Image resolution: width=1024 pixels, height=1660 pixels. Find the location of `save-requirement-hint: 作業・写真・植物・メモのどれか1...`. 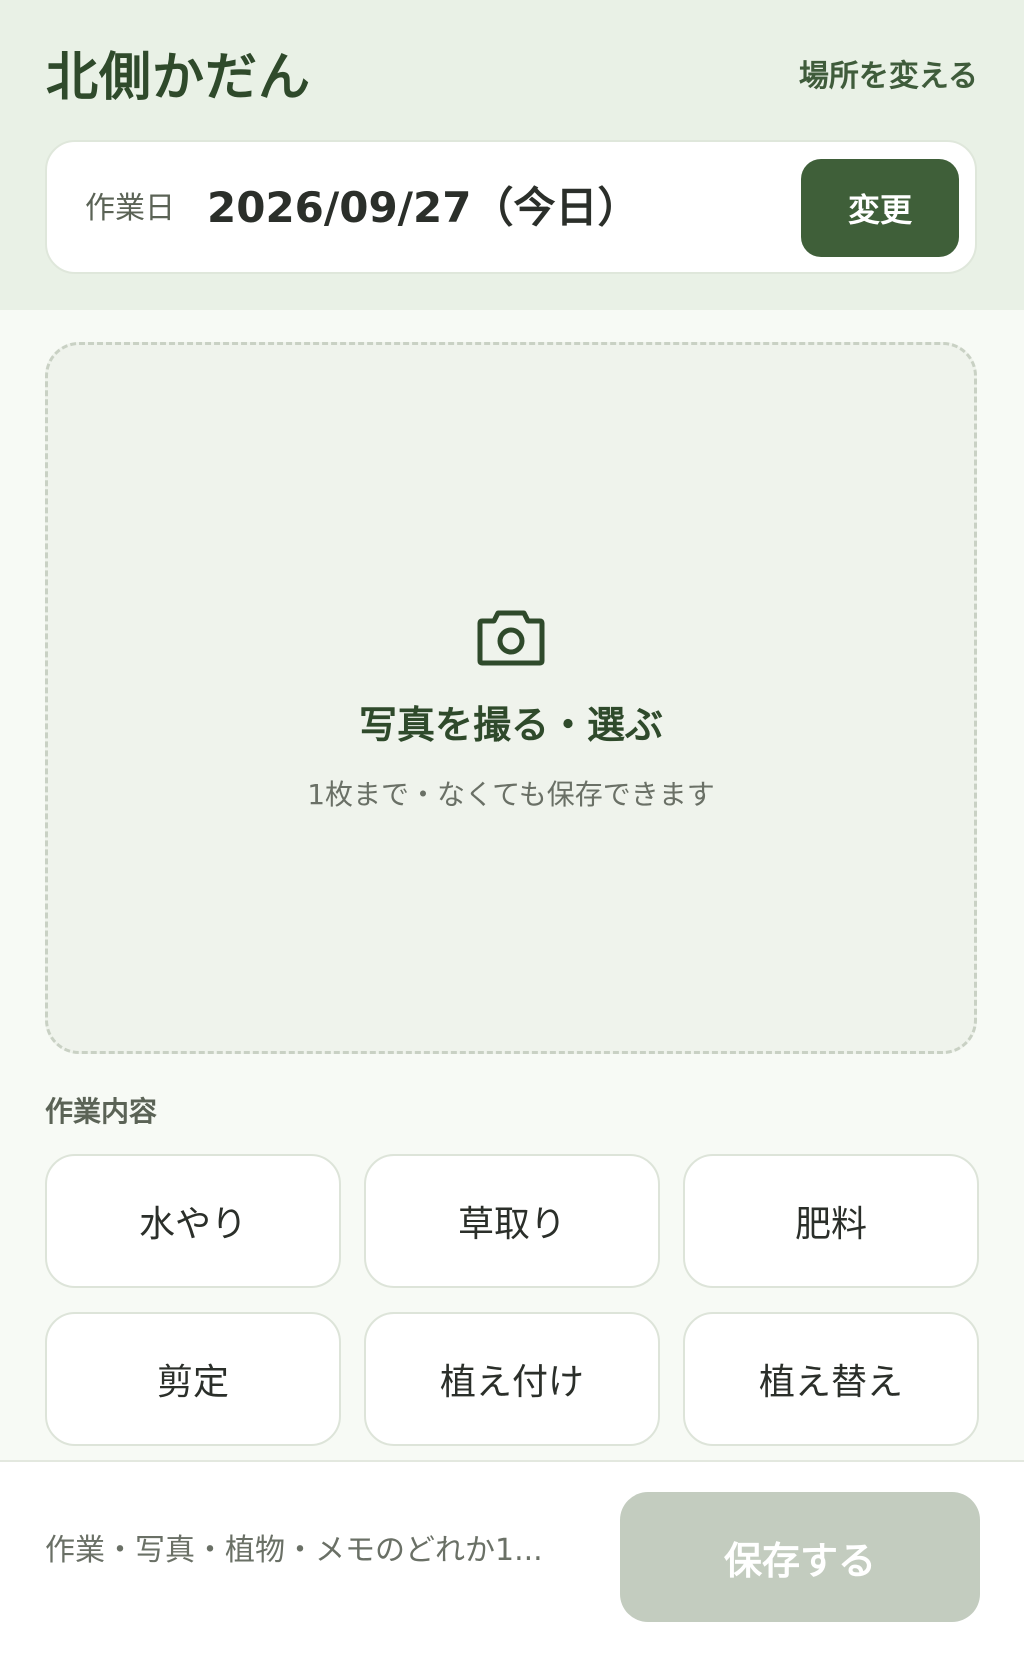

save-requirement-hint: 作業・写真・植物・メモのどれか1... is located at coordinates (294, 1550).